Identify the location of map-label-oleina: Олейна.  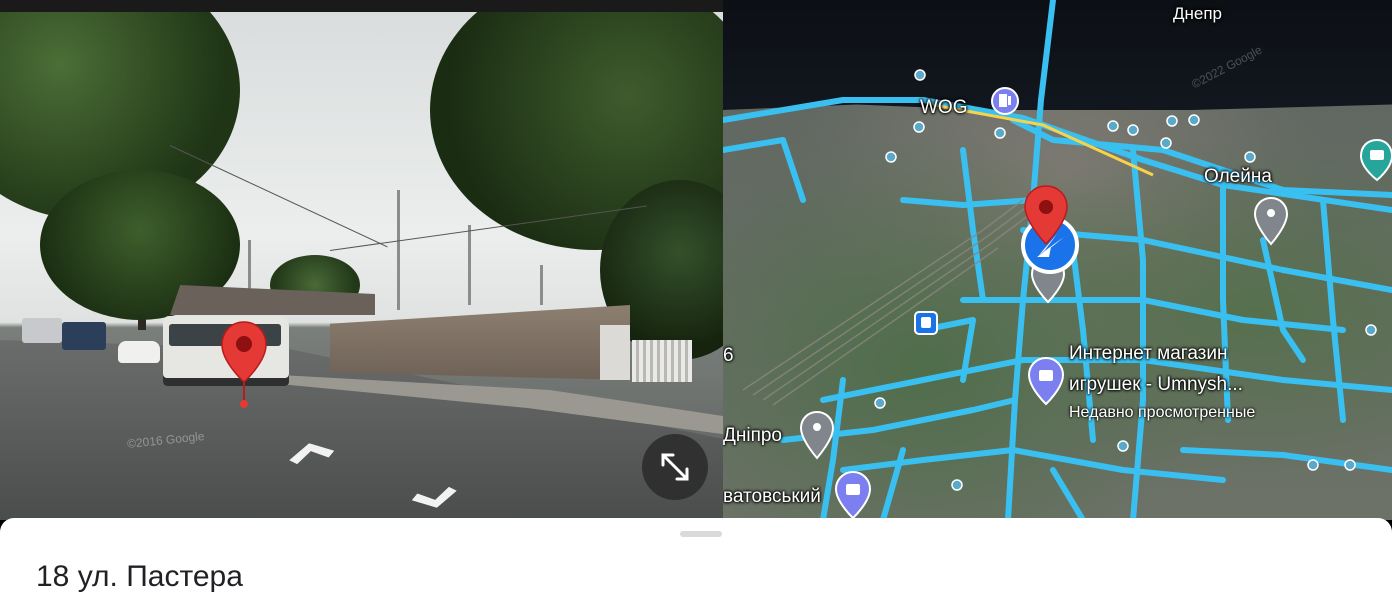
(1238, 177).